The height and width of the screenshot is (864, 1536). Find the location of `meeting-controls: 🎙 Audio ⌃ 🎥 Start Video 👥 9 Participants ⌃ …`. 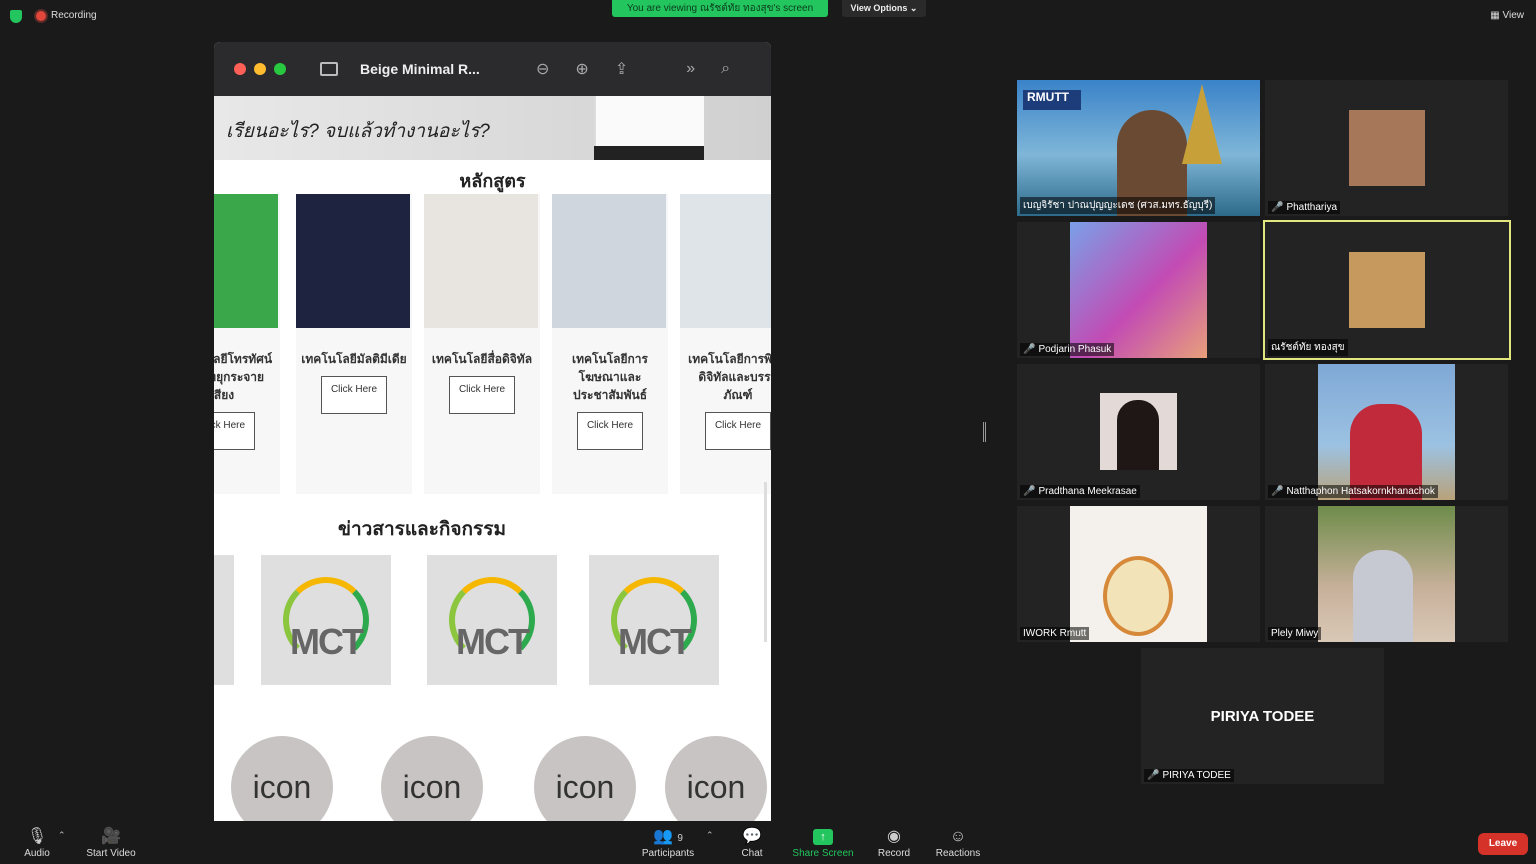

meeting-controls: 🎙 Audio ⌃ 🎥 Start Video 👥 9 Participants ⌃ … is located at coordinates (768, 843).